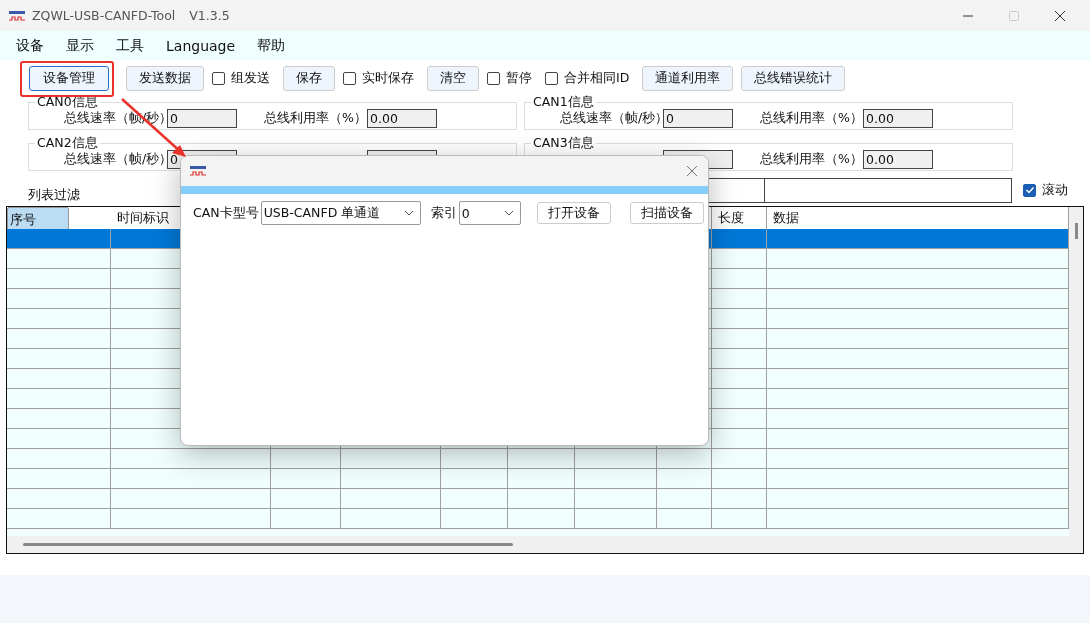 The image size is (1090, 623). Describe the element at coordinates (69, 78) in the screenshot. I see `toolbar-button: 设备管理` at that location.